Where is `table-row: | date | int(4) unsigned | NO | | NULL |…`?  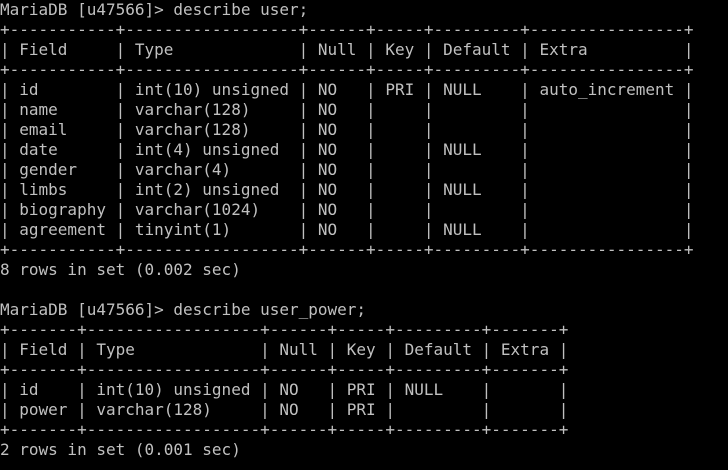
table-row: | date | int(4) unsigned | NO | | NULL |… is located at coordinates (347, 149).